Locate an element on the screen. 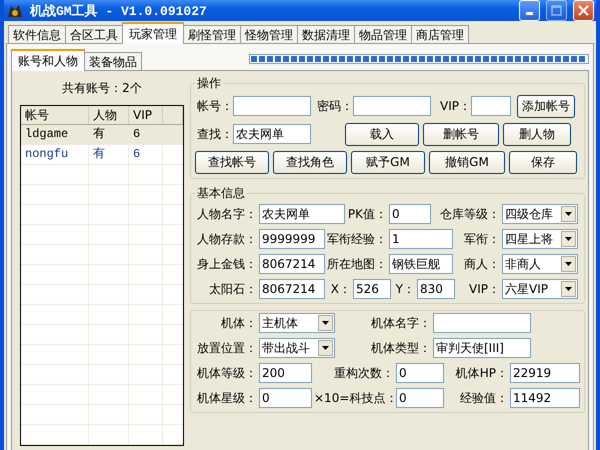  action-button: 撤销GM is located at coordinates (467, 162).